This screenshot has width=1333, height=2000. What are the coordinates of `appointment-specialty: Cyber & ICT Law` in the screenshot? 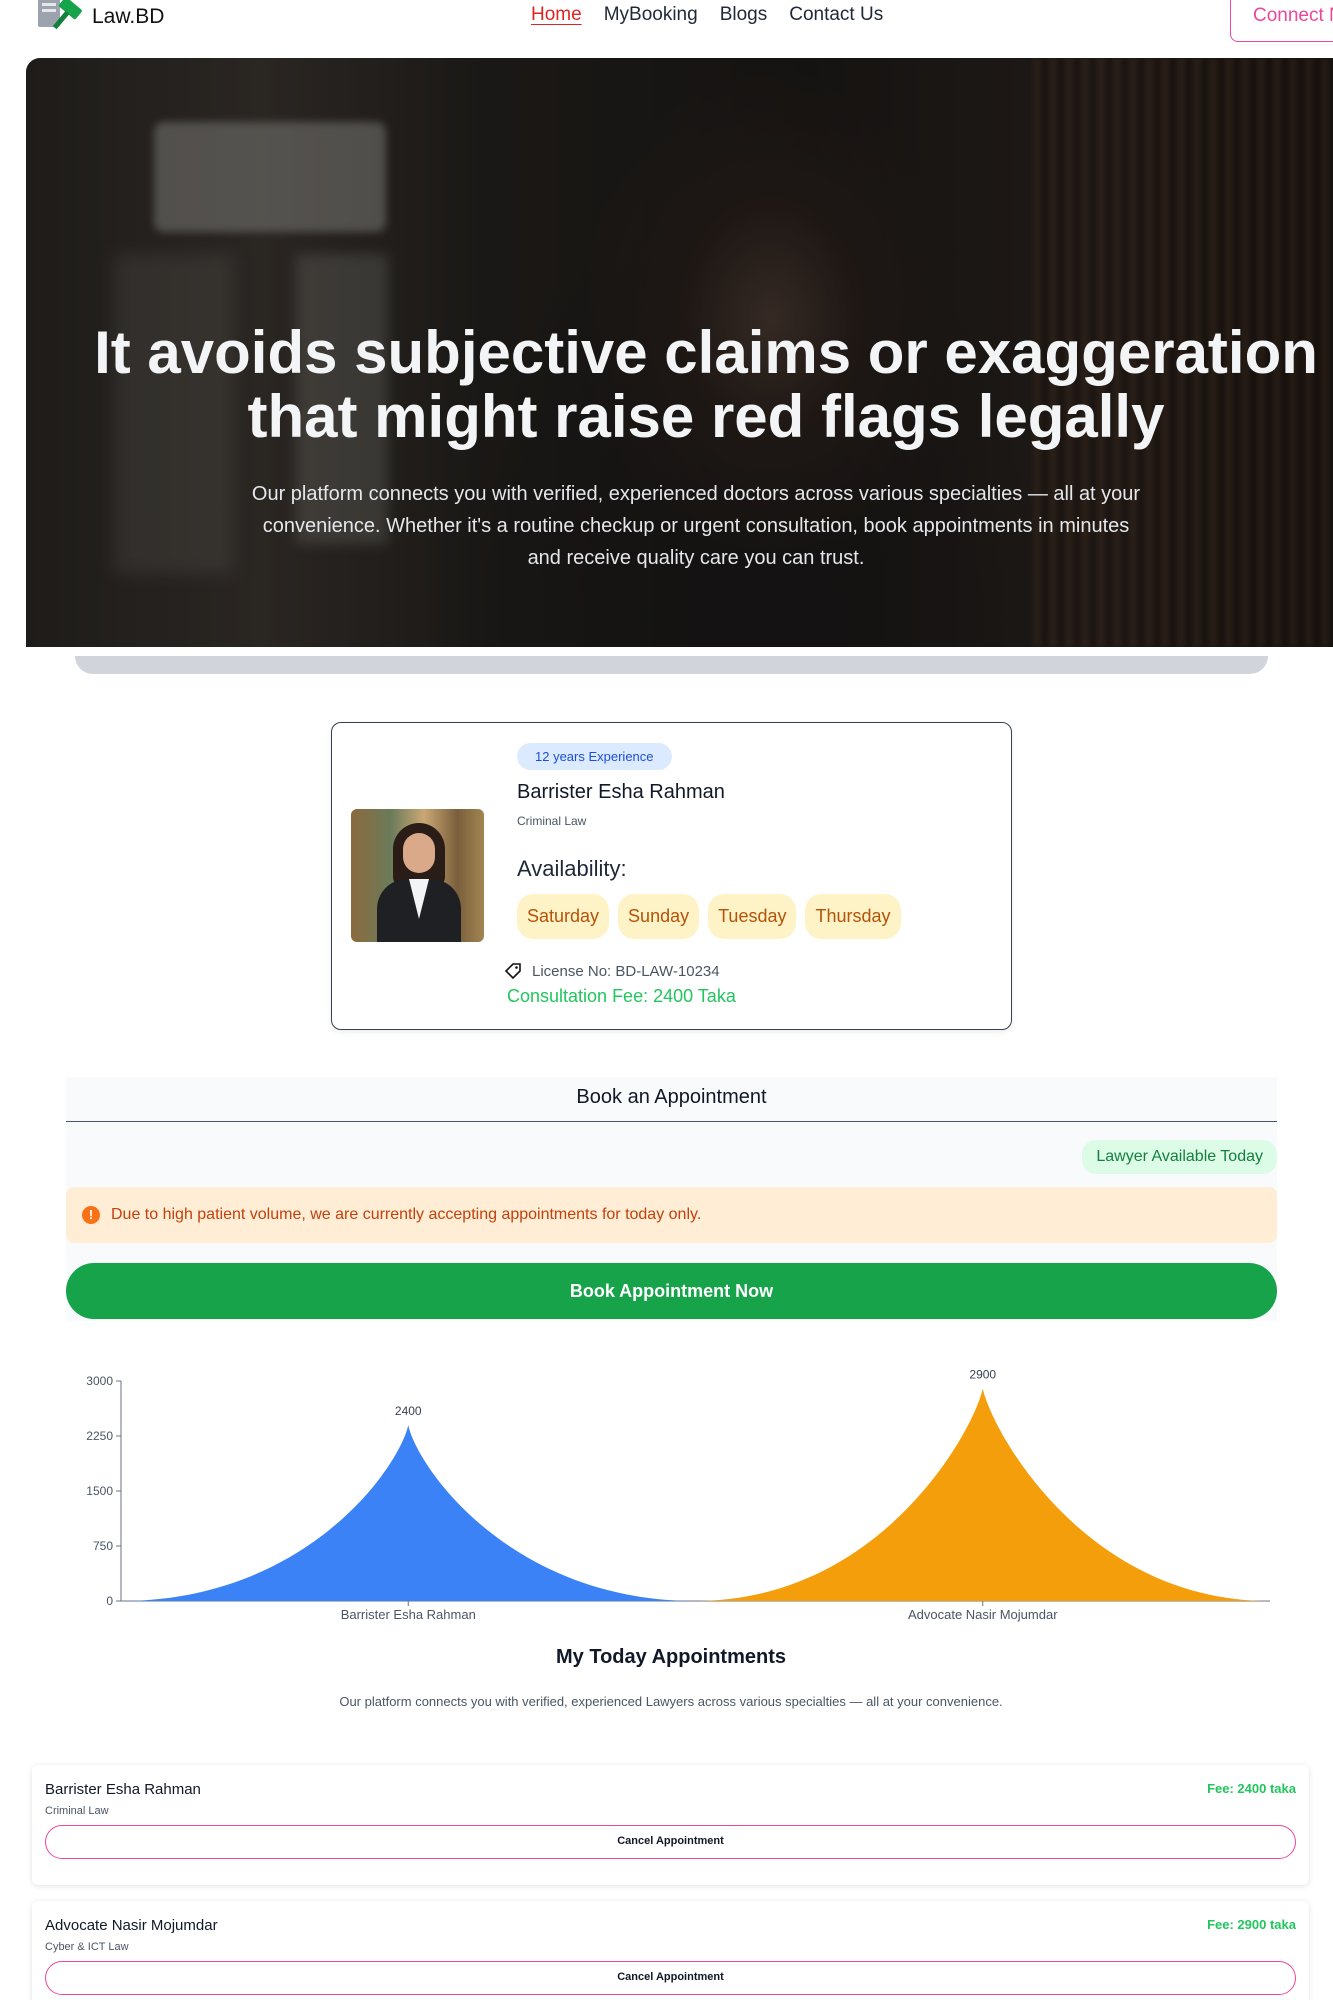 It's located at (87, 1947).